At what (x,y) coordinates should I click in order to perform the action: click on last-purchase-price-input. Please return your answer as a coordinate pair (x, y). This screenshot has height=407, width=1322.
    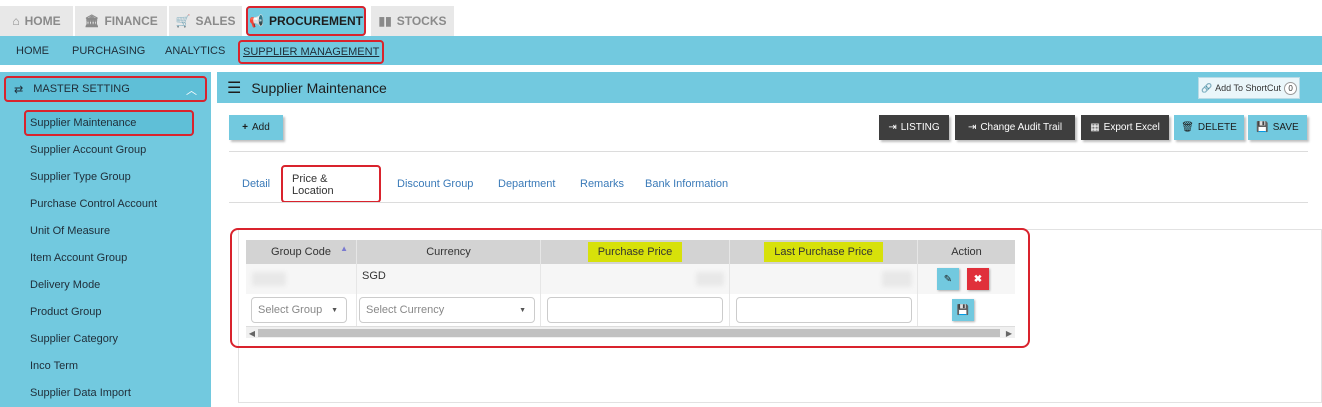
    Looking at the image, I should click on (824, 310).